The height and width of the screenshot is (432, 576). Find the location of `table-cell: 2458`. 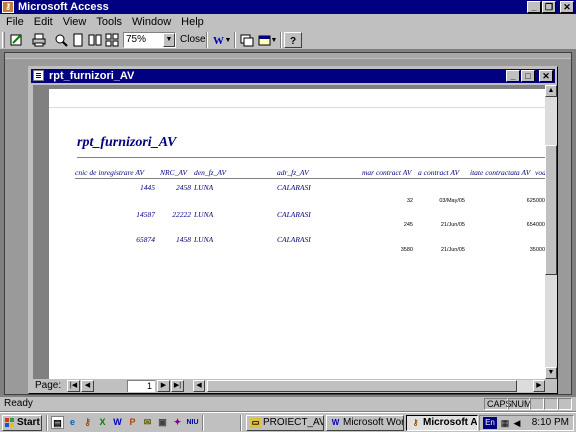

table-cell: 2458 is located at coordinates (183, 187).